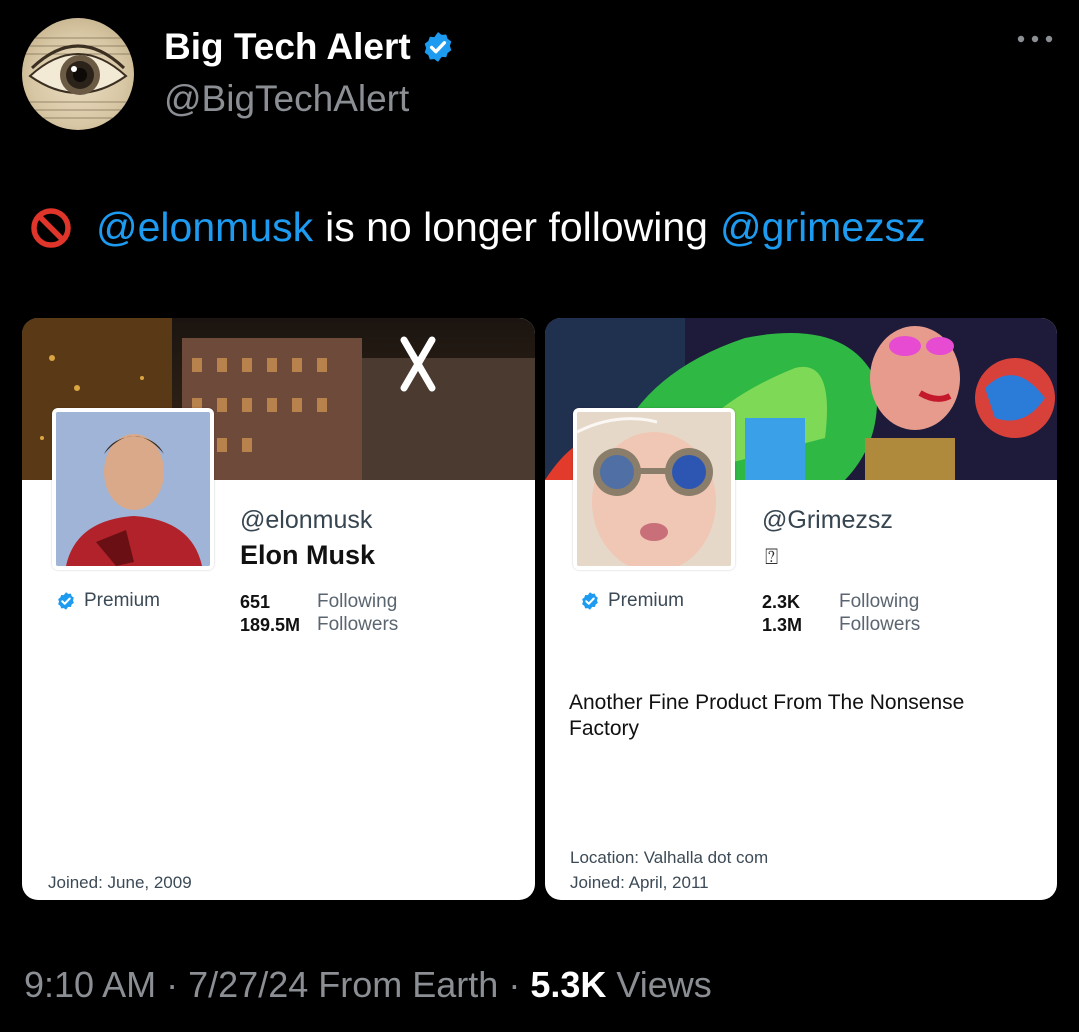  What do you see at coordinates (669, 857) in the screenshot?
I see `profile-location: Location: Valhalla dot com` at bounding box center [669, 857].